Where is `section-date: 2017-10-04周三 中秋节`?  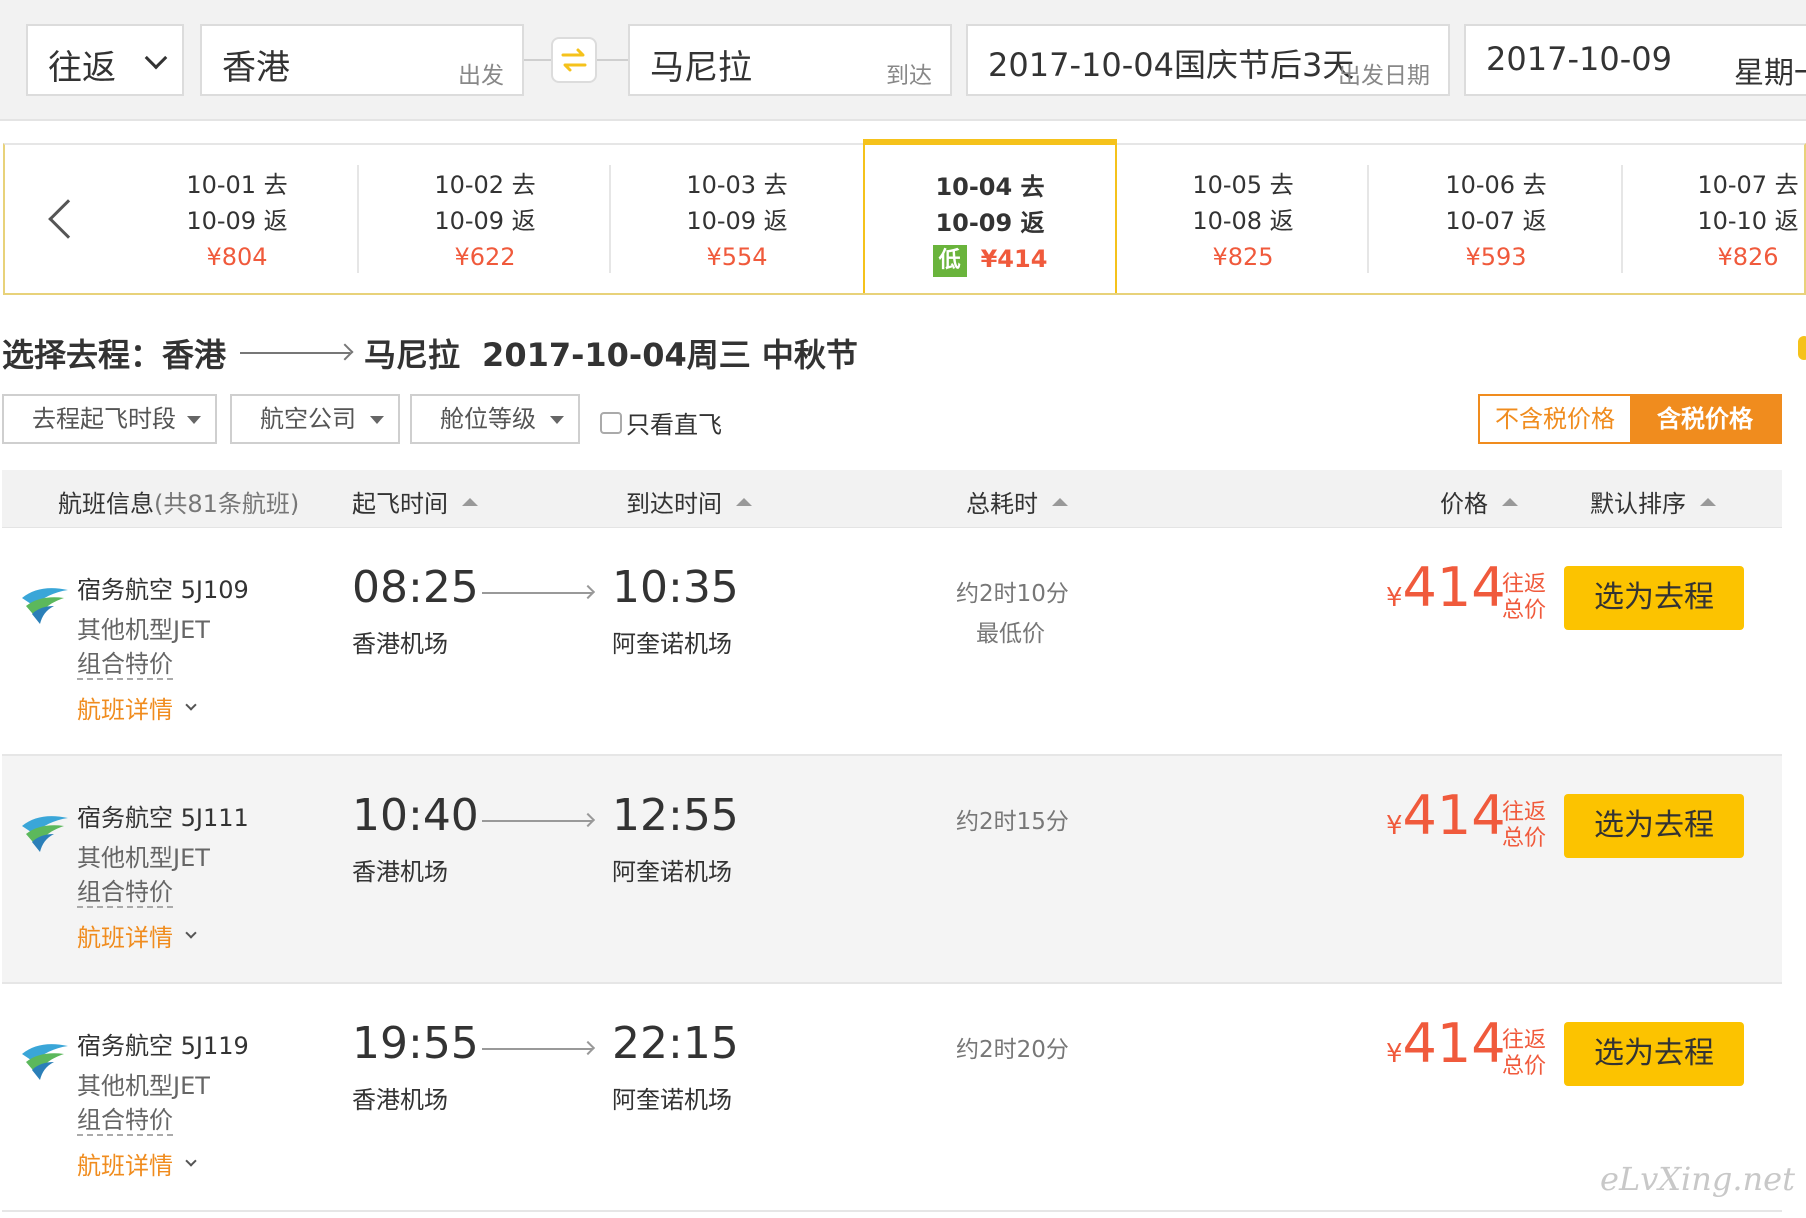
section-date: 2017-10-04周三 中秋节 is located at coordinates (670, 355).